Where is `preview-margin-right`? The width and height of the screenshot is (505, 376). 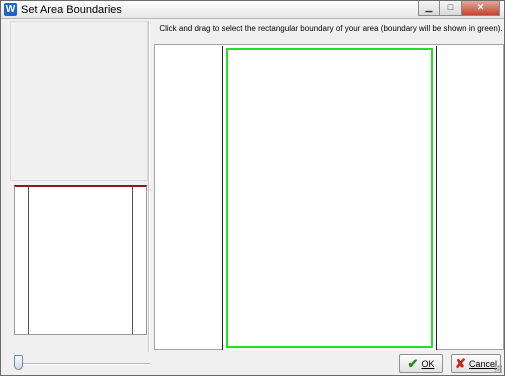 preview-margin-right is located at coordinates (132, 260).